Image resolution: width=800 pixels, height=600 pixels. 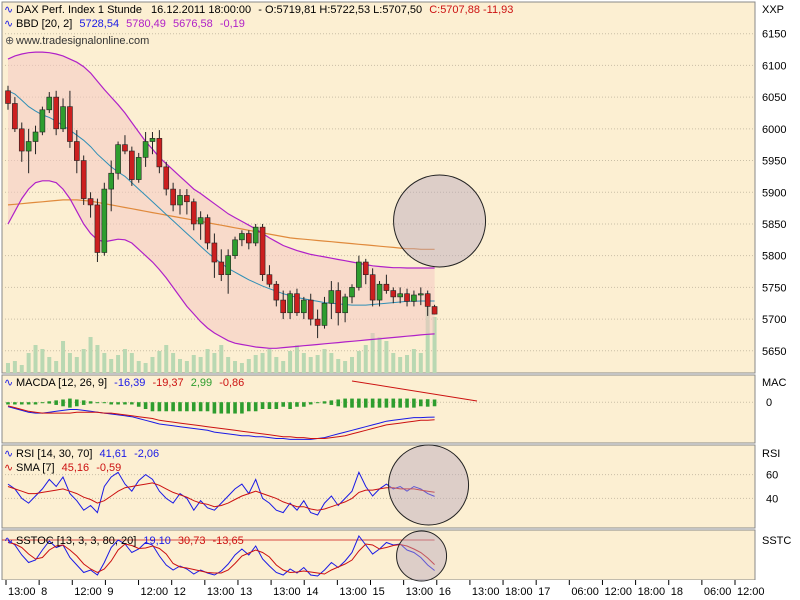 I want to click on x-tick-label: 9, so click(x=110, y=592).